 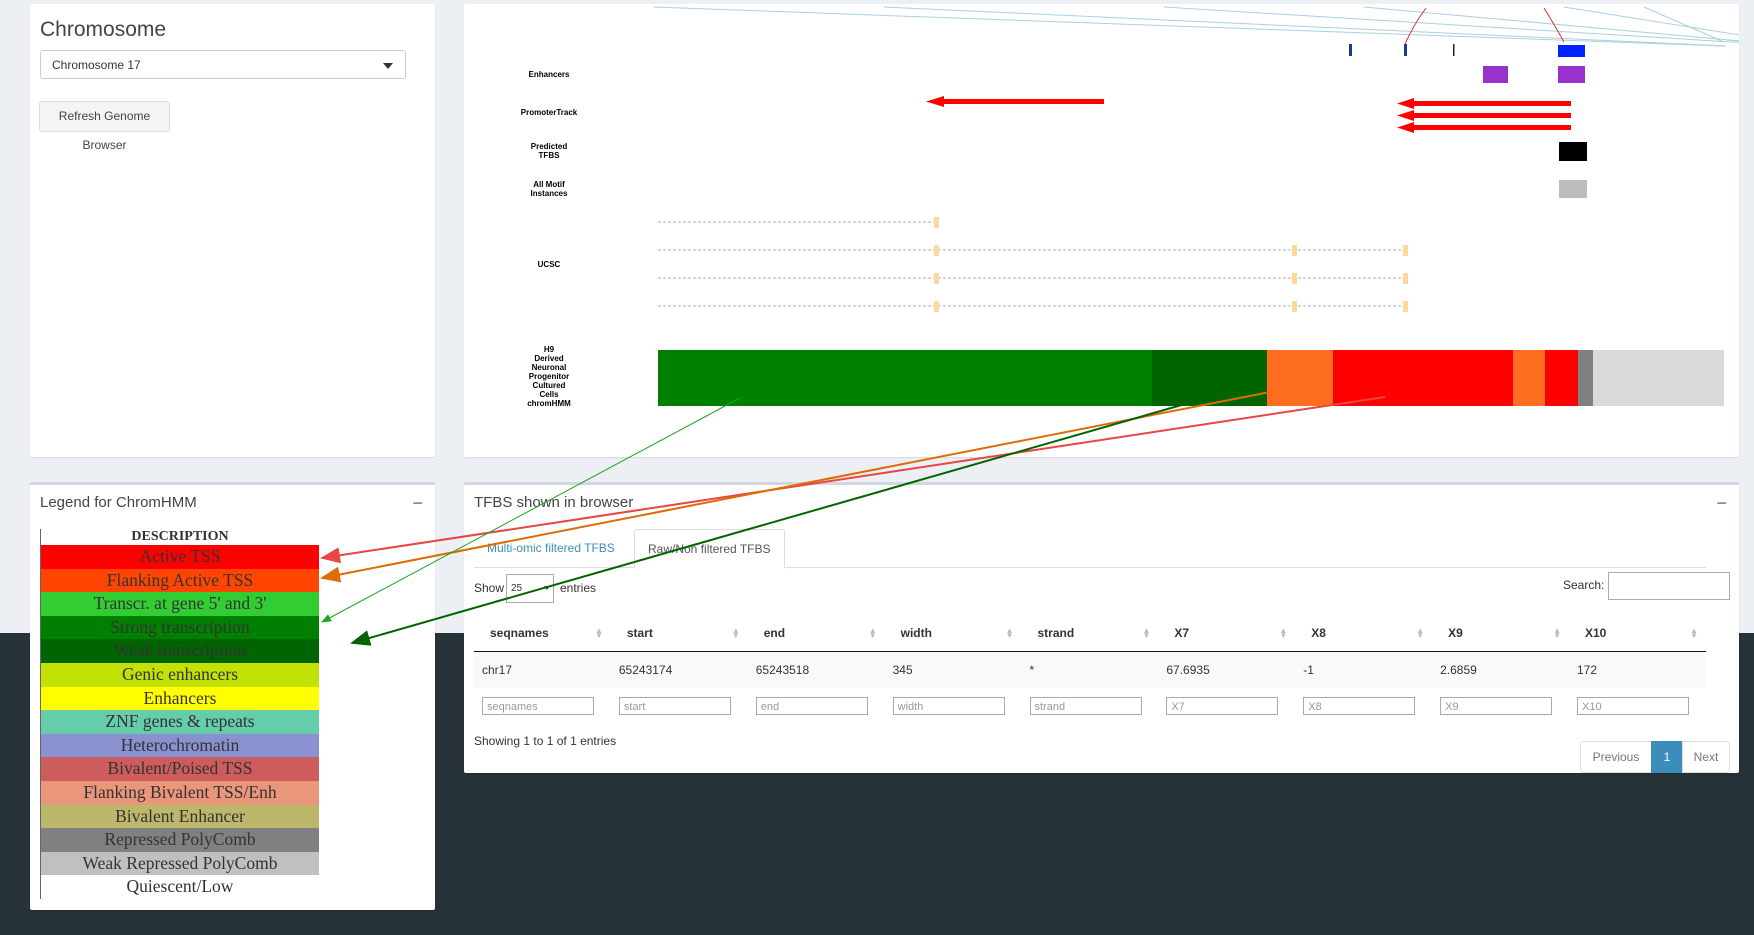 What do you see at coordinates (1056, 633) in the screenshot?
I see `column-header-label: strand` at bounding box center [1056, 633].